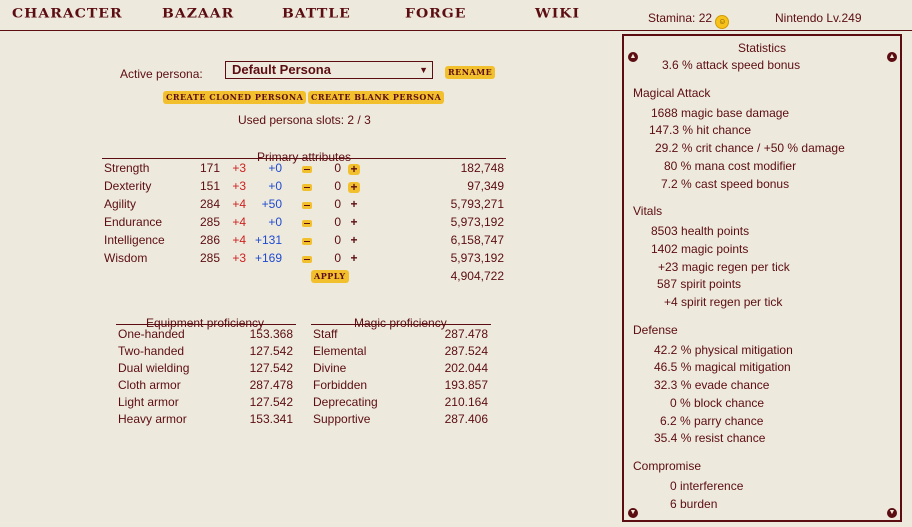  I want to click on stat-line: 32.3 % evade chance, so click(712, 385).